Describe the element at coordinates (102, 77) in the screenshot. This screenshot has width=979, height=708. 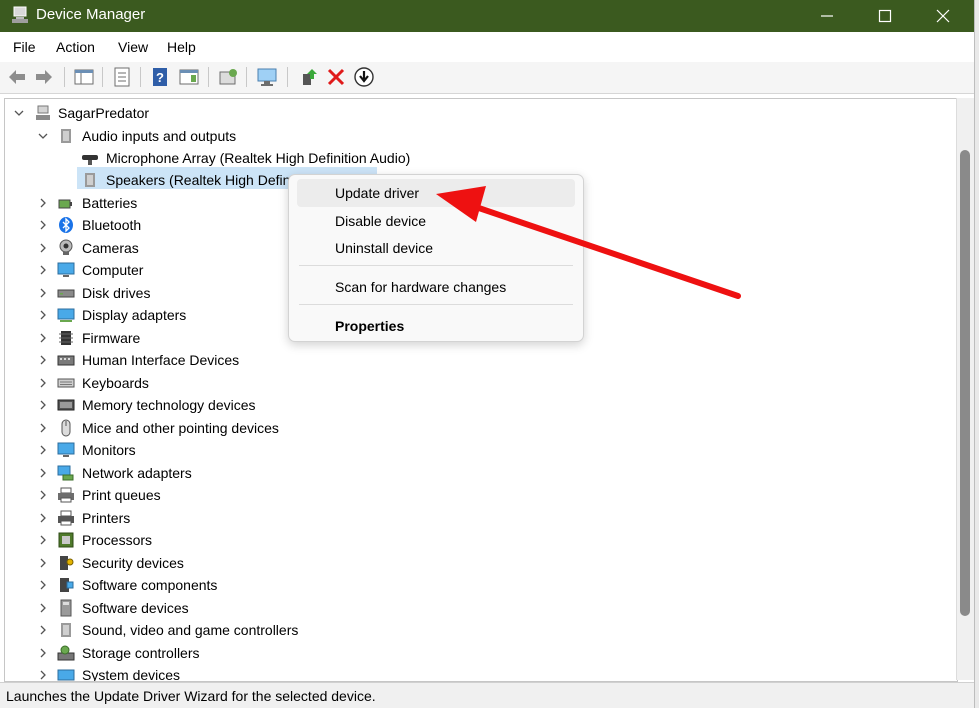
I see `toolbar-separator` at that location.